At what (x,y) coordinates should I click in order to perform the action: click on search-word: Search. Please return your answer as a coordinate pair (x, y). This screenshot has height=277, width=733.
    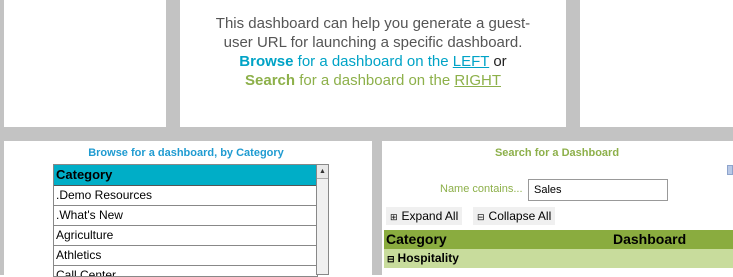
    Looking at the image, I should click on (270, 80).